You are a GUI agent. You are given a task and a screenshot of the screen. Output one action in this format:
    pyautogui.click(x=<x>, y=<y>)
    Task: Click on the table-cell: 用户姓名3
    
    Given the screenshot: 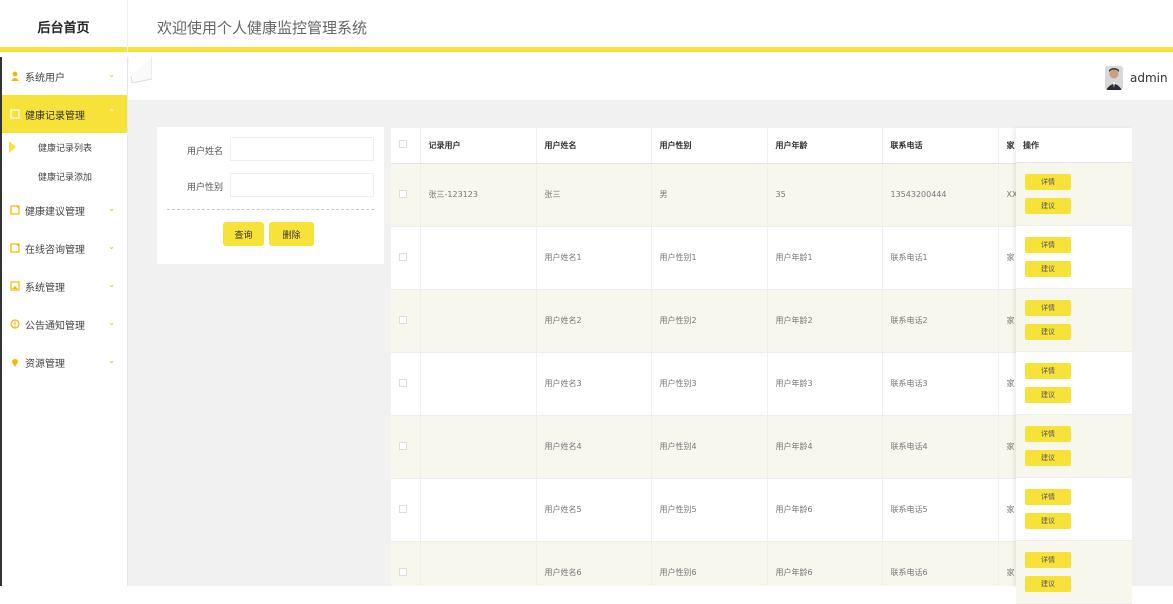 What is the action you would take?
    pyautogui.click(x=594, y=384)
    